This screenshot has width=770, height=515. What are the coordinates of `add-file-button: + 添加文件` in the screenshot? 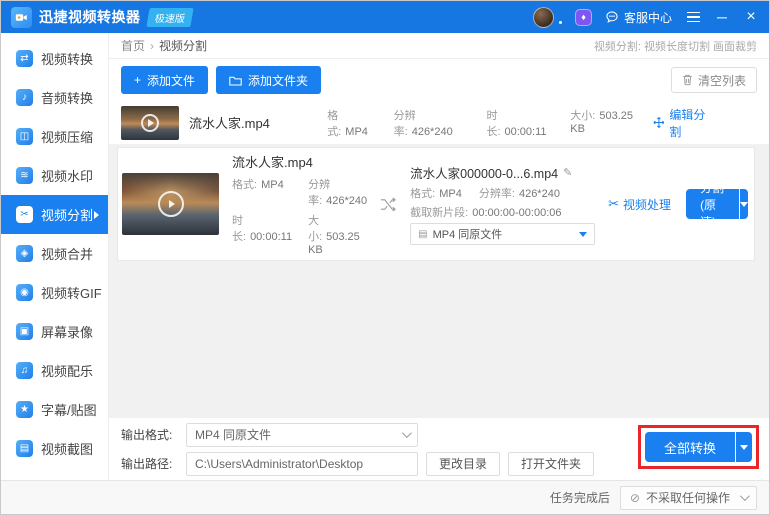 It's located at (165, 80).